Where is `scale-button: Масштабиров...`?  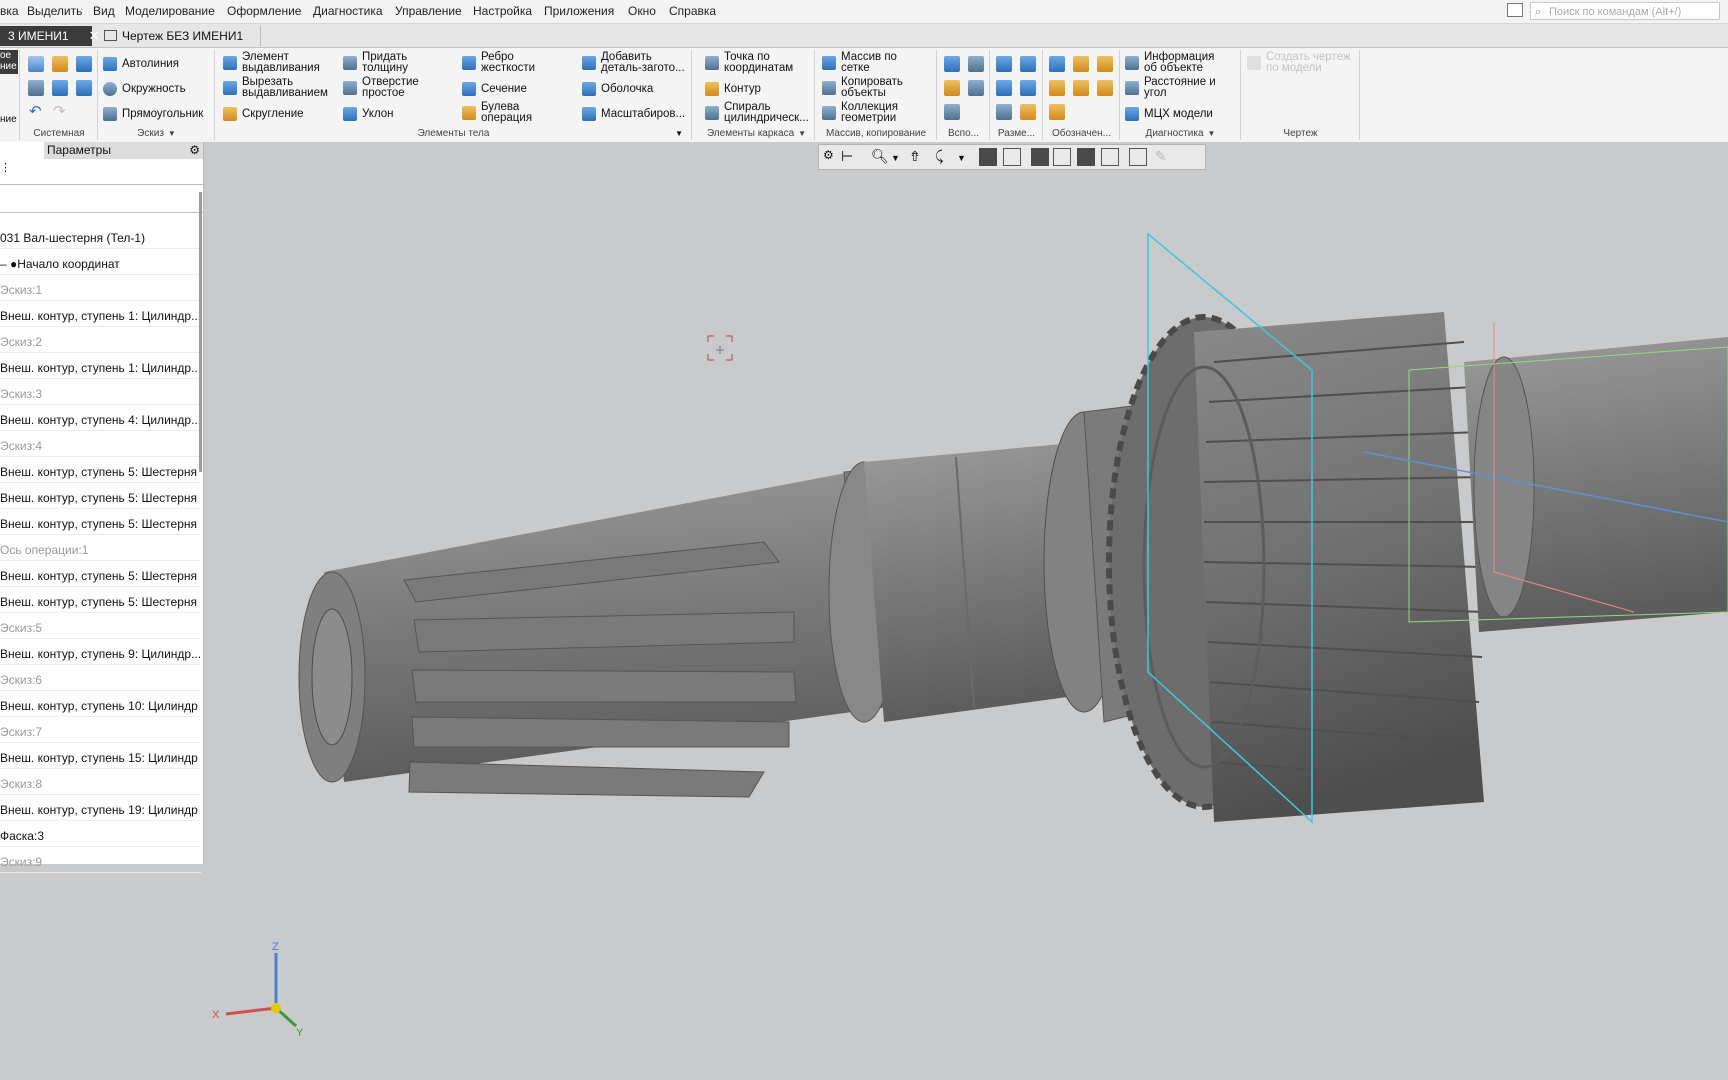
scale-button: Масштабиров... is located at coordinates (633, 114).